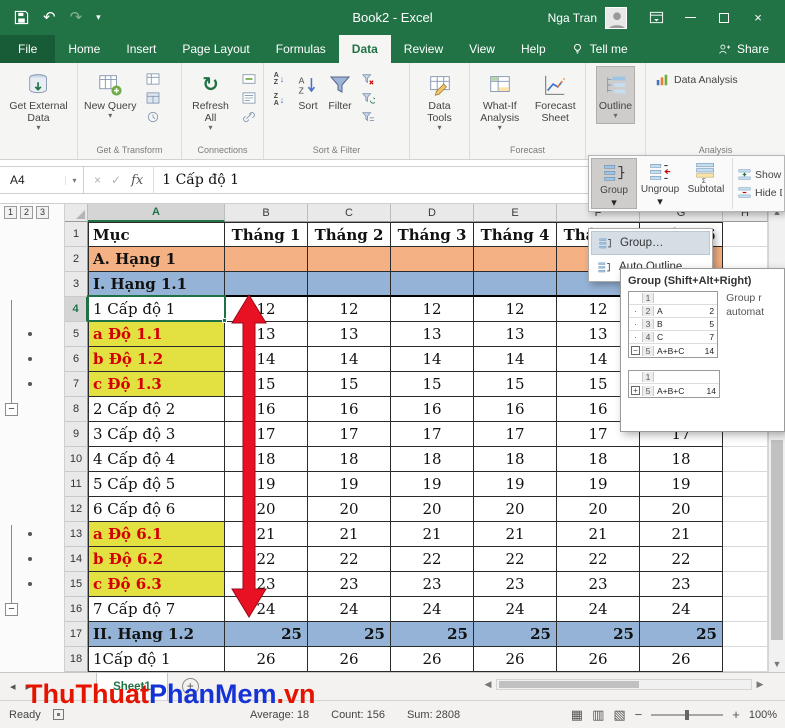  What do you see at coordinates (76, 17) in the screenshot?
I see `redo-icon: ↷` at bounding box center [76, 17].